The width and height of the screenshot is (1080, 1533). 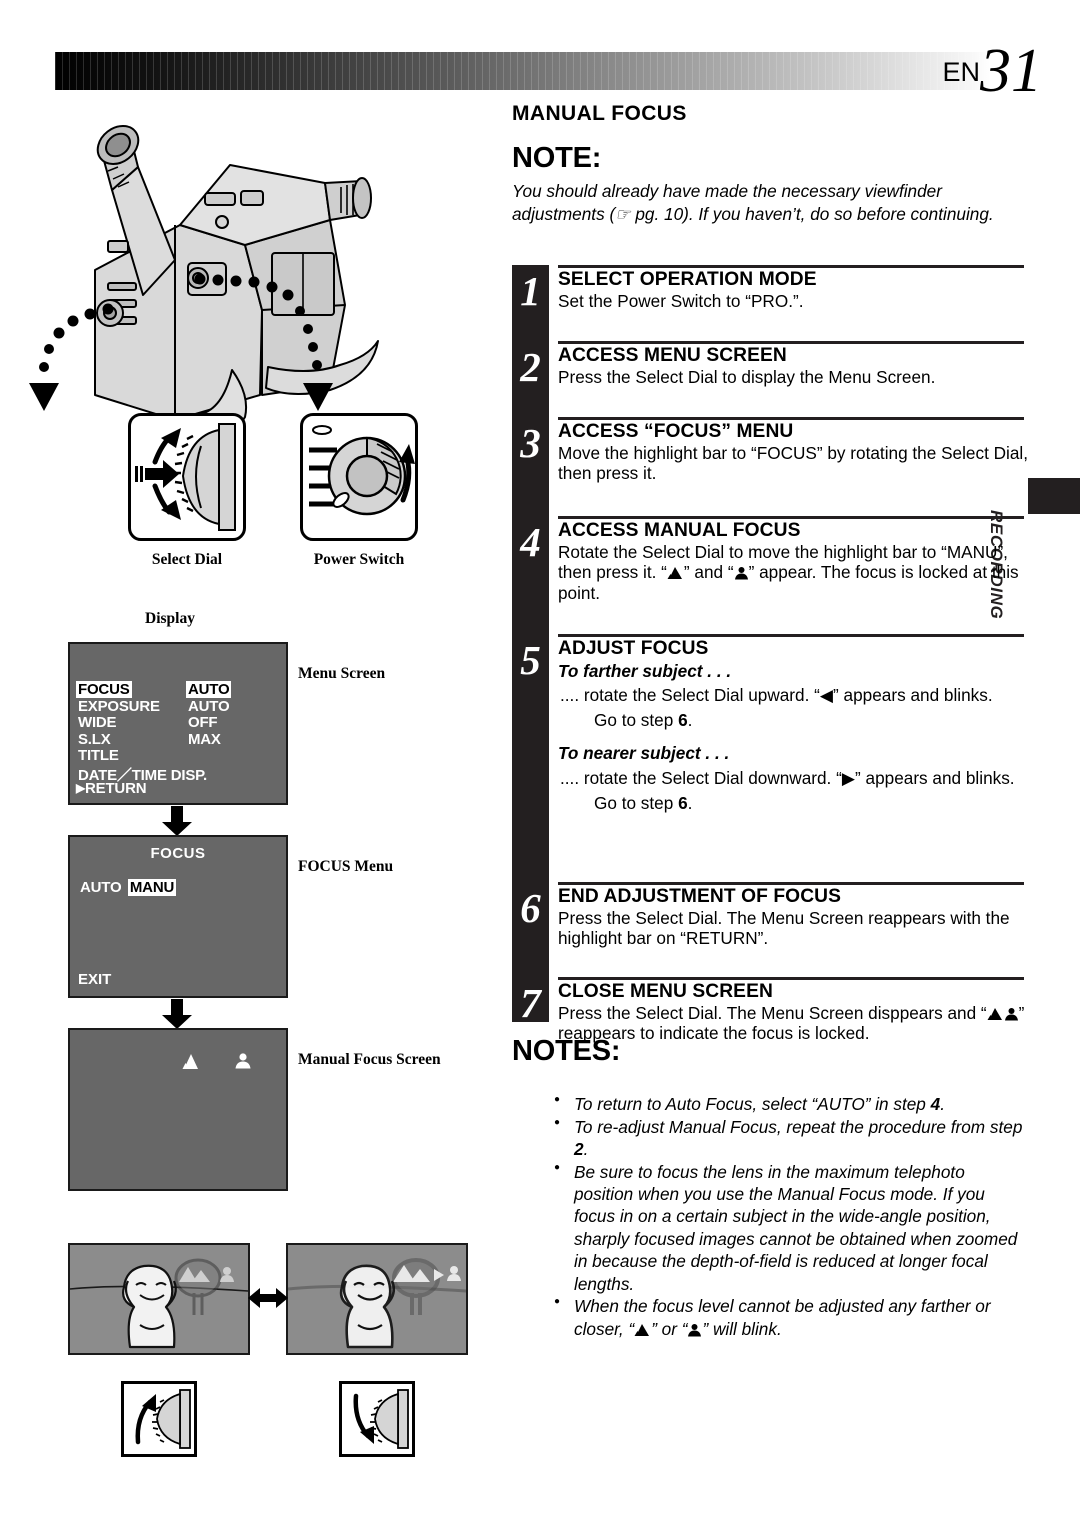 What do you see at coordinates (203, 722) in the screenshot?
I see `menu-row-value: OFF` at bounding box center [203, 722].